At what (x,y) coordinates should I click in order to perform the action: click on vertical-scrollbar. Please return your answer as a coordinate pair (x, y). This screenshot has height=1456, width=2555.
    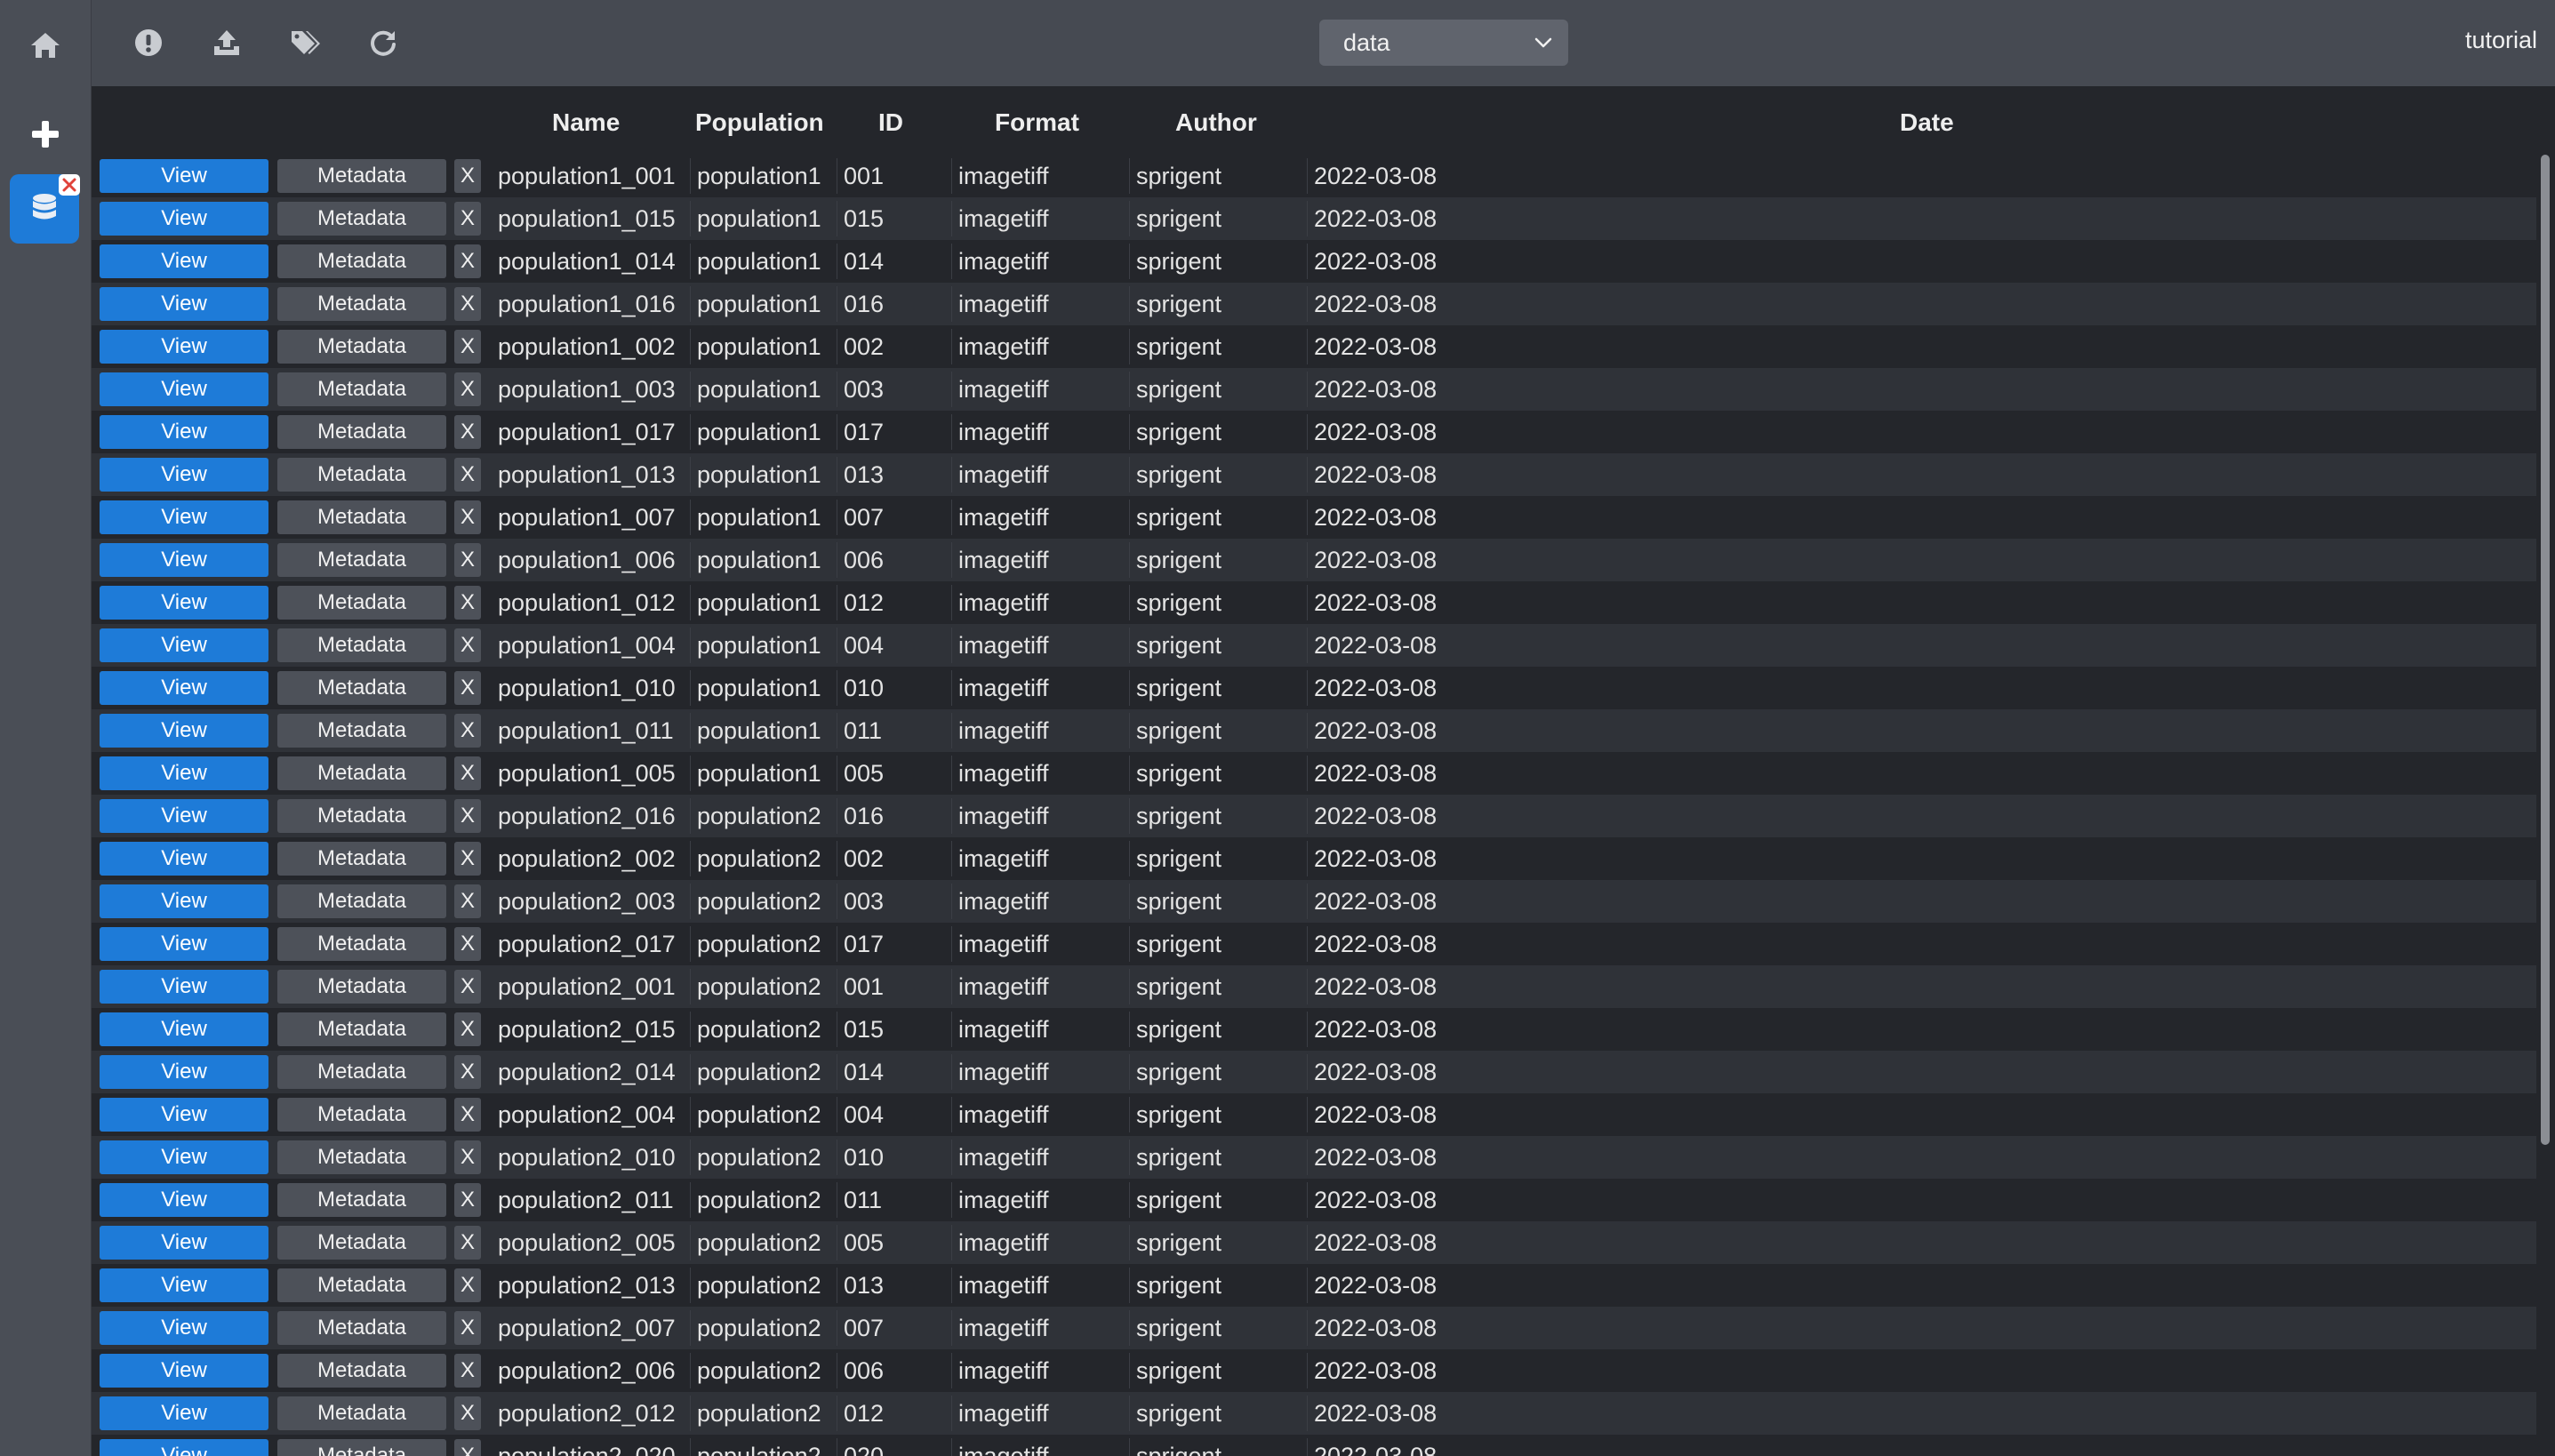
    Looking at the image, I should click on (2545, 650).